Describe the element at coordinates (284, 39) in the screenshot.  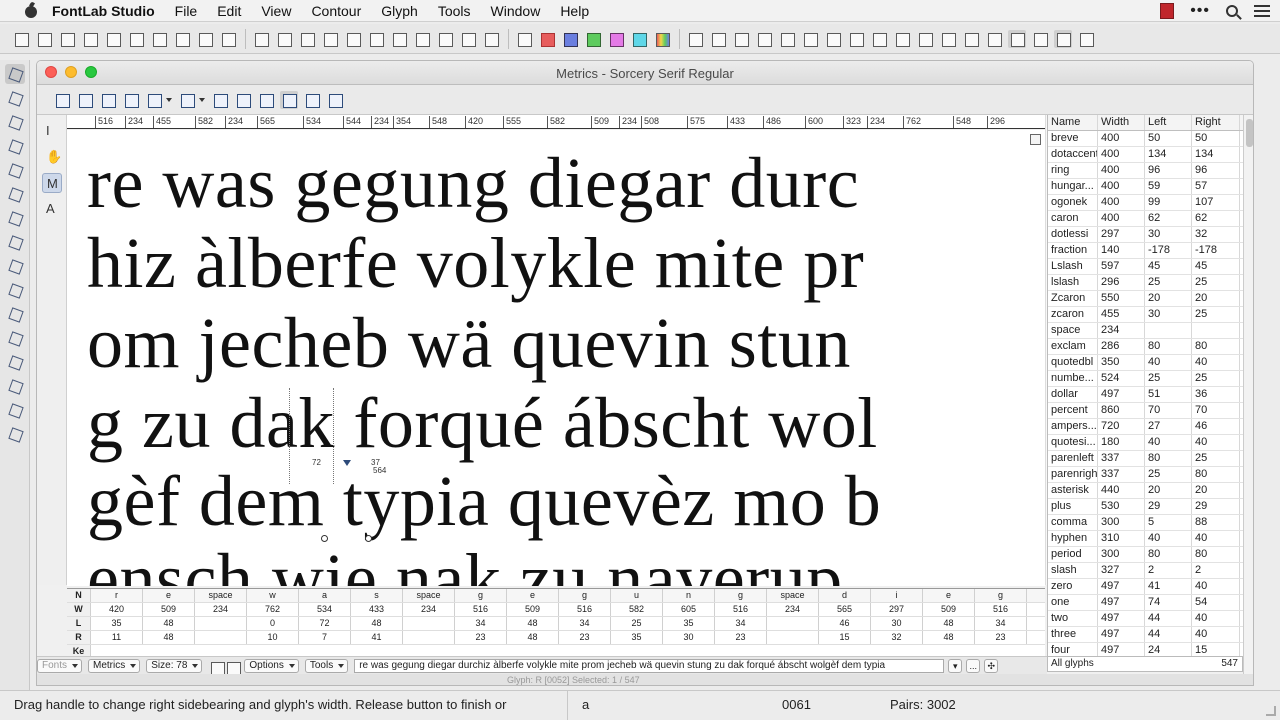
I see `font-info-icon` at that location.